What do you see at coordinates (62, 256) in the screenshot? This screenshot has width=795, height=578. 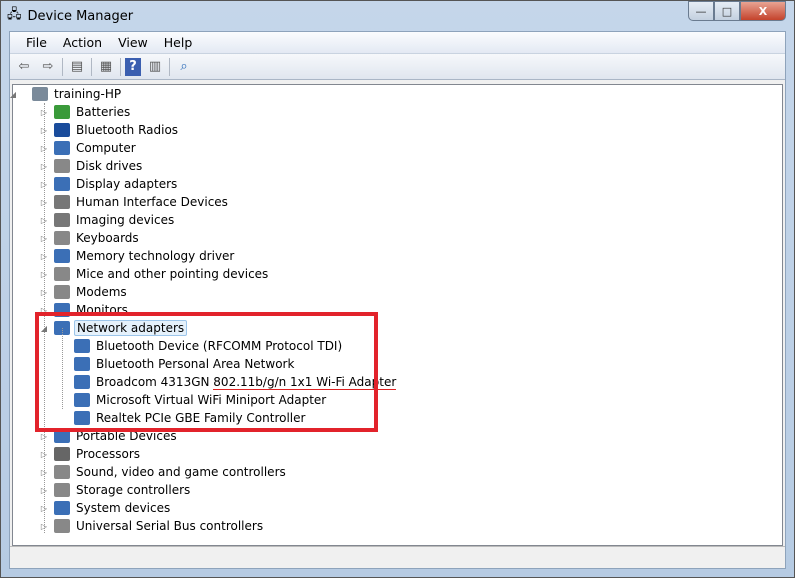 I see `memory-icon` at bounding box center [62, 256].